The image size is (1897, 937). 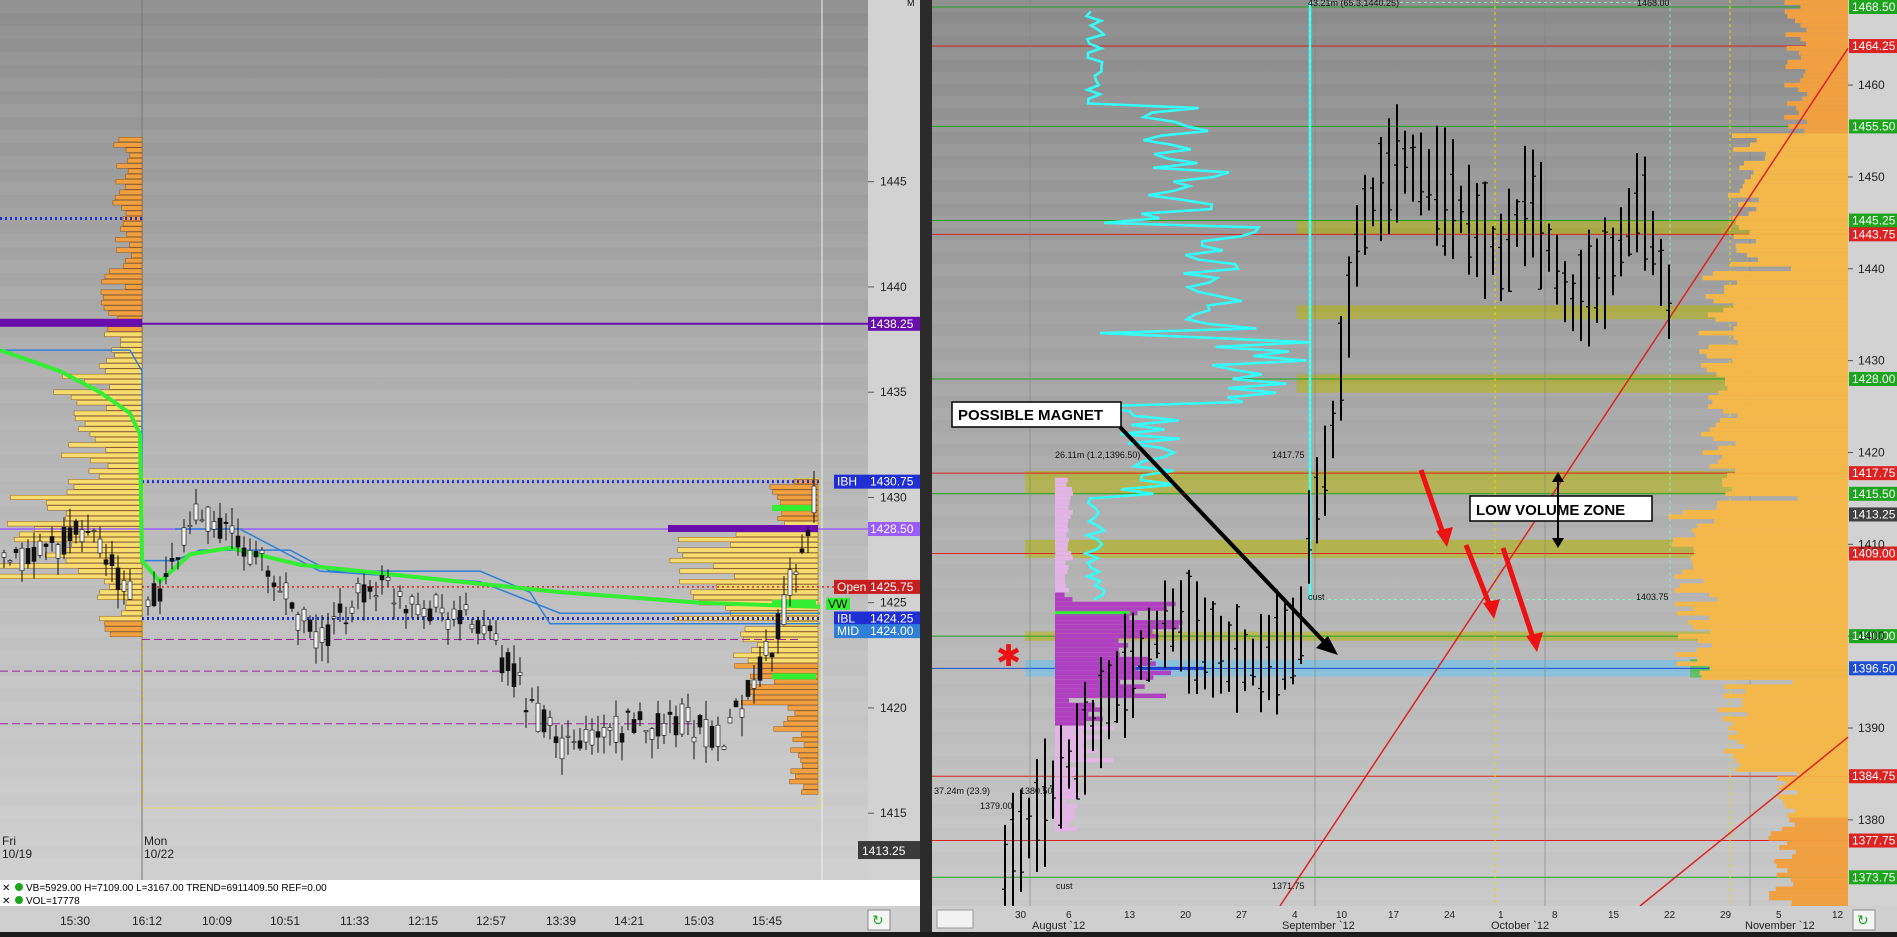 I want to click on price-tag: 1377.75, so click(x=1874, y=841).